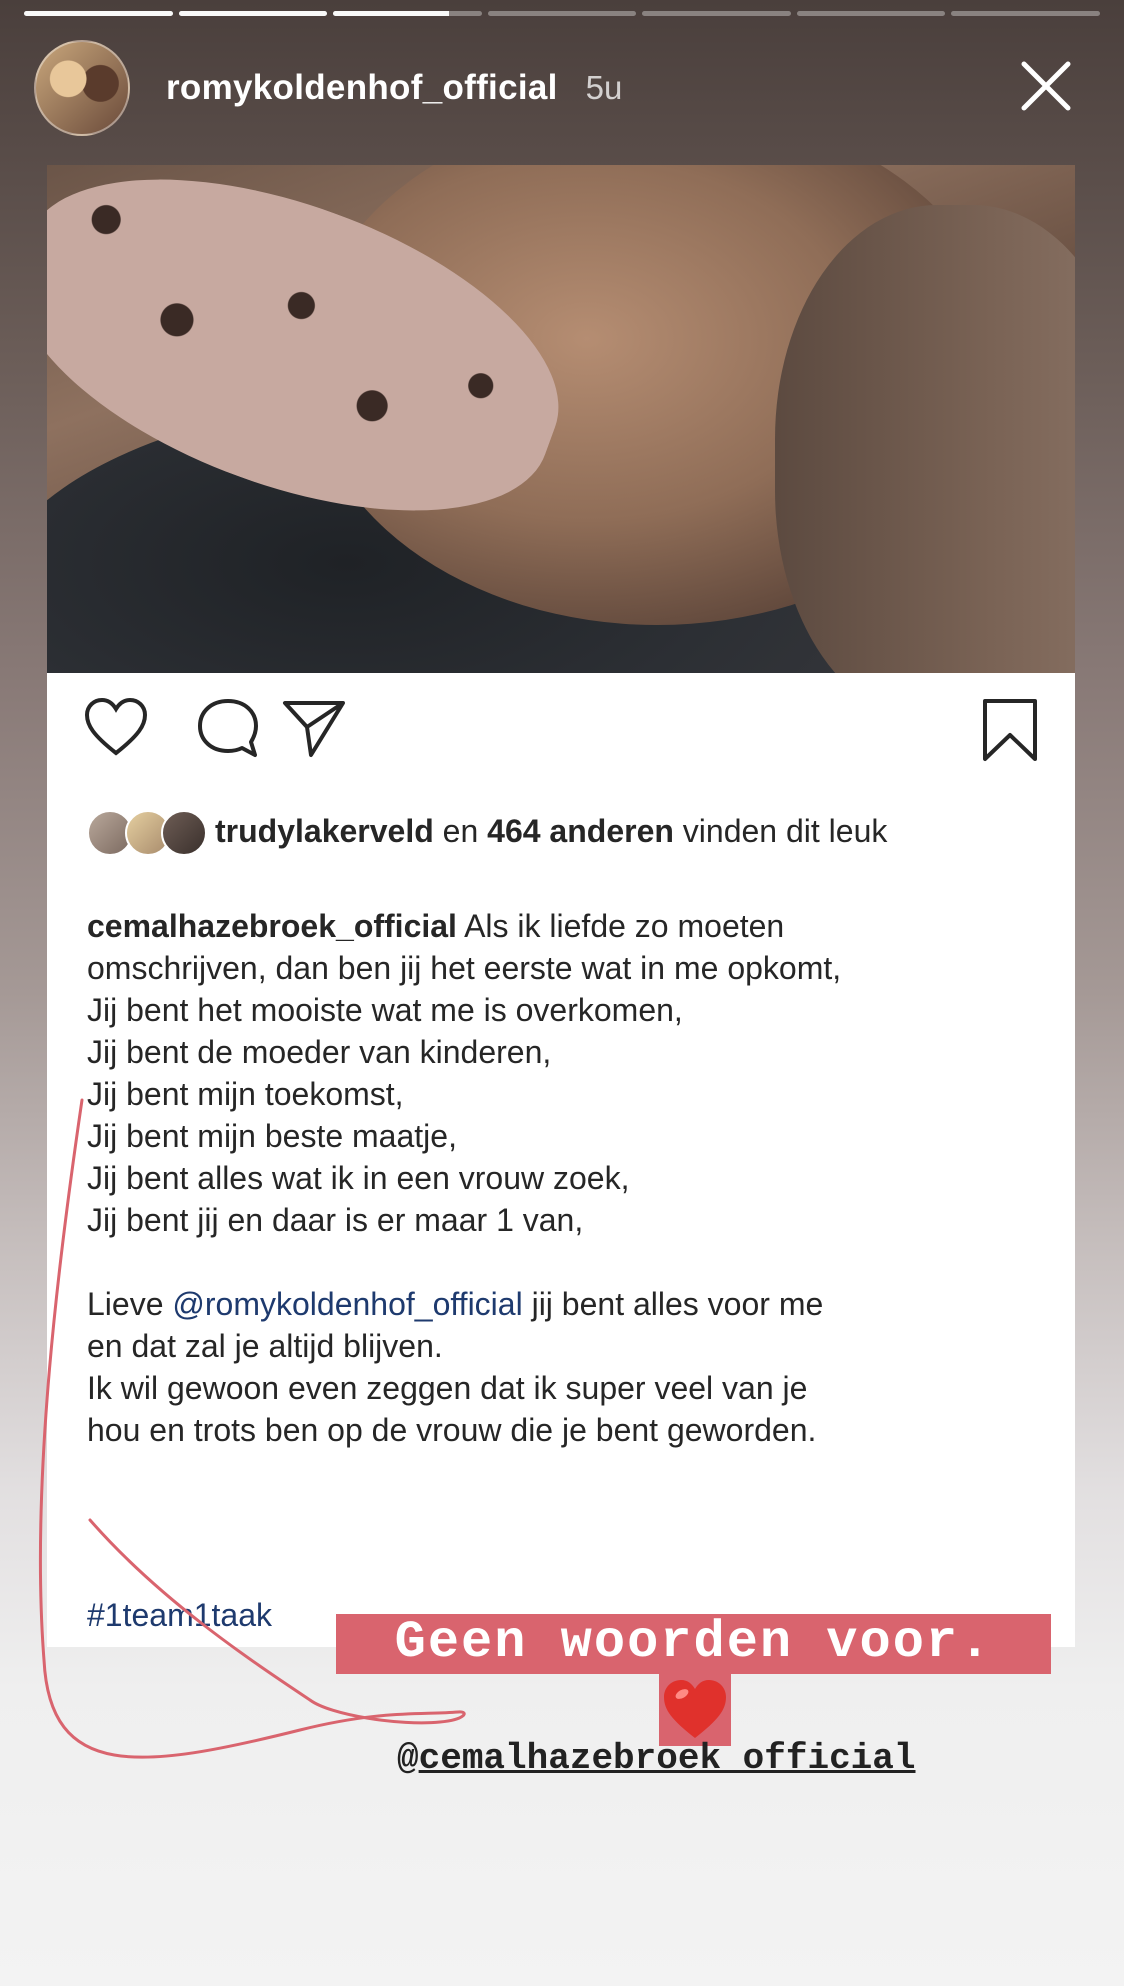 This screenshot has height=1986, width=1124. I want to click on story-progress-bar, so click(562, 13).